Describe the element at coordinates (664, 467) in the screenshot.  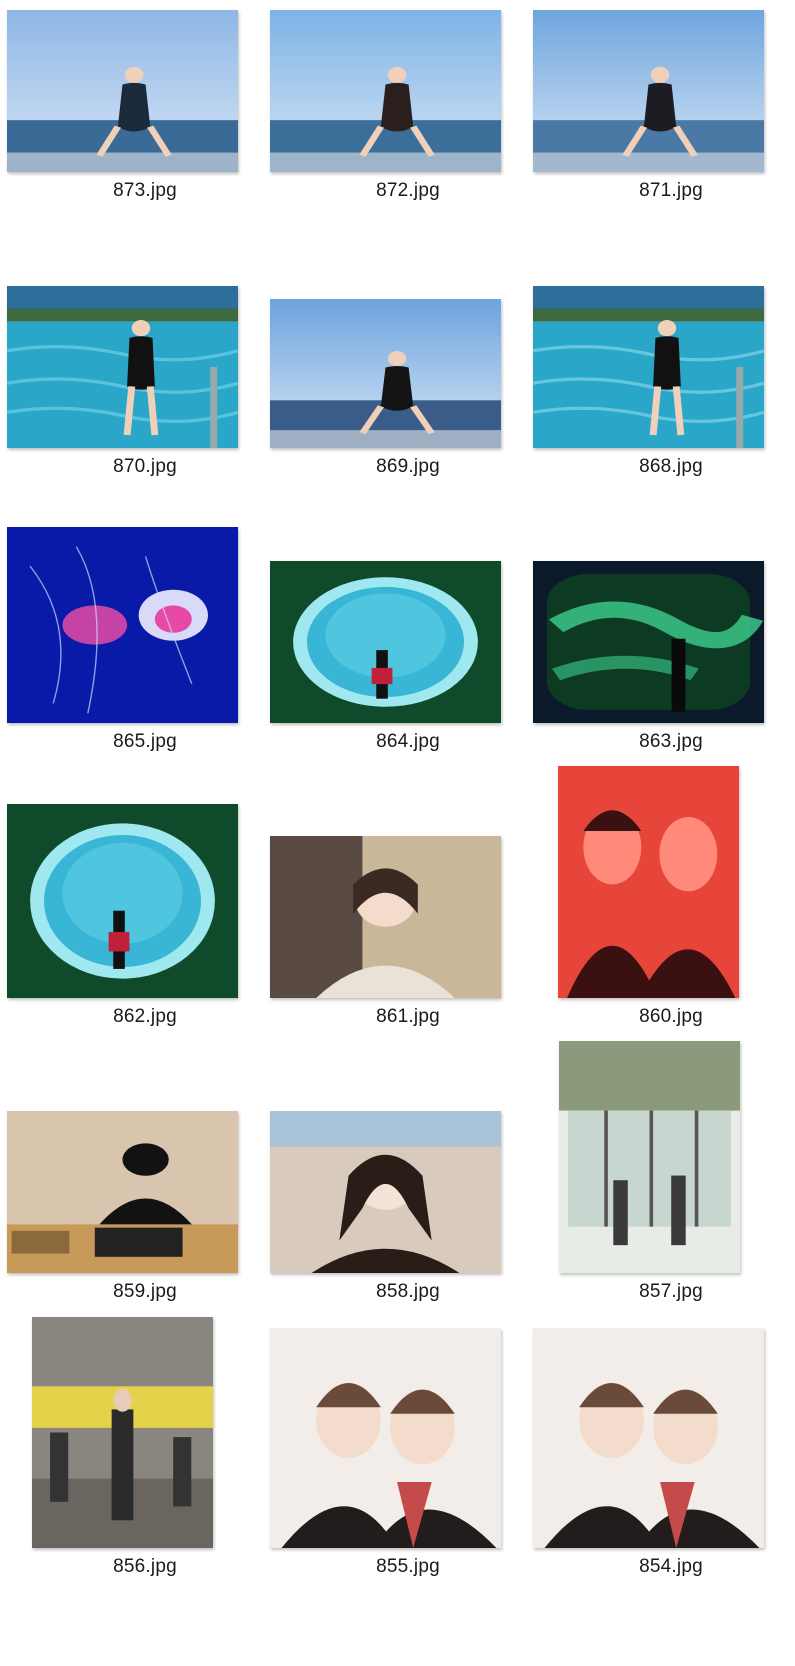
I see `file-name-label: 868.jpg` at that location.